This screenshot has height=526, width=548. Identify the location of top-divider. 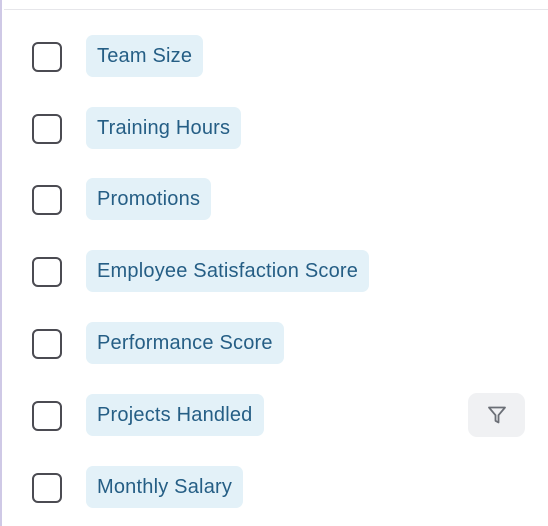
(276, 9).